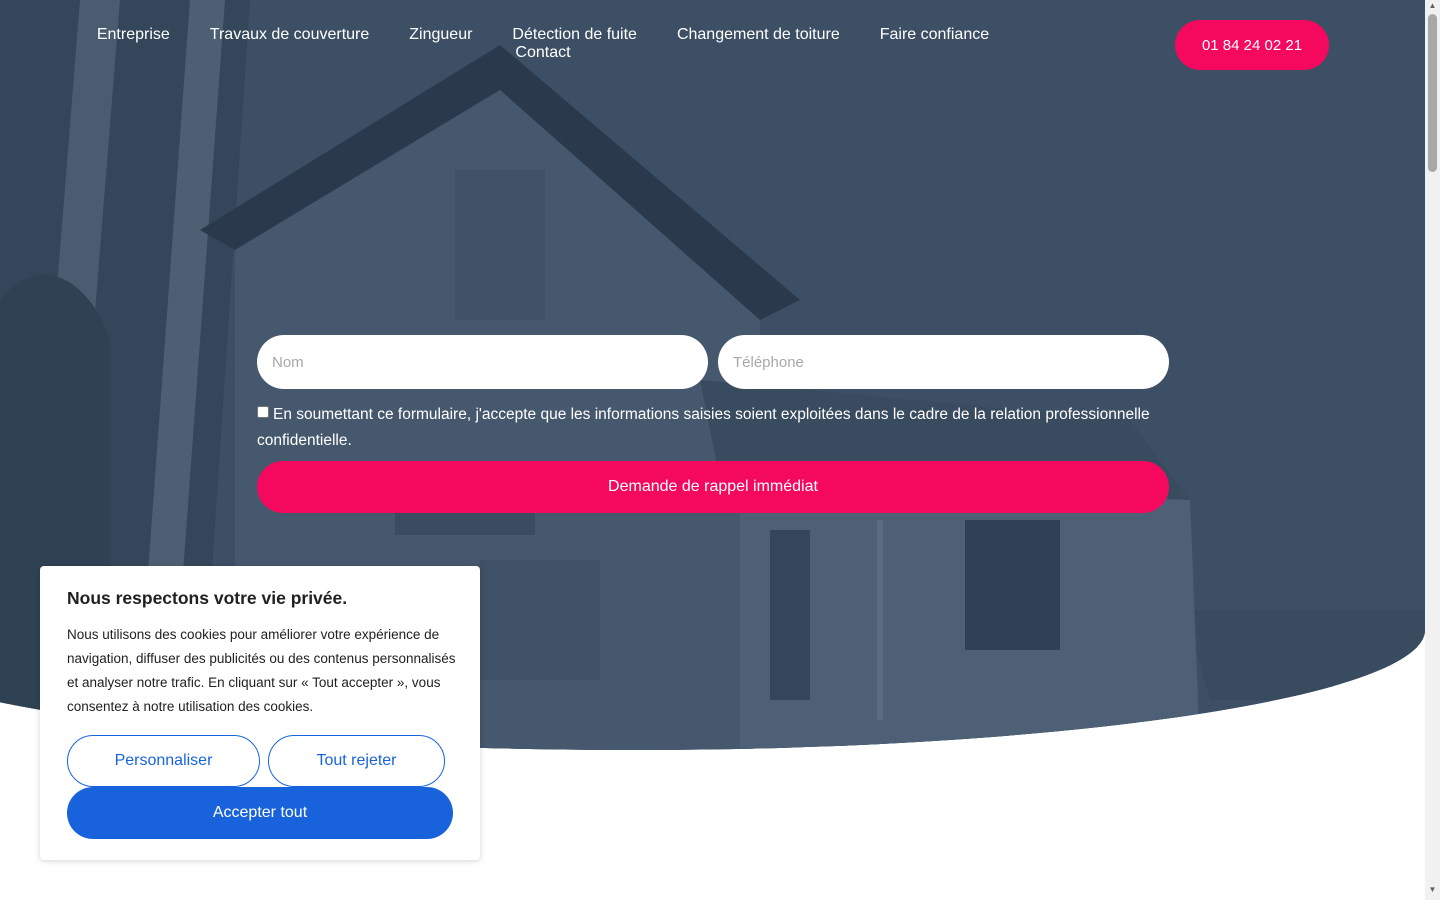  I want to click on nav-item-travaux-de-couverture: Travaux de couverture, so click(289, 35).